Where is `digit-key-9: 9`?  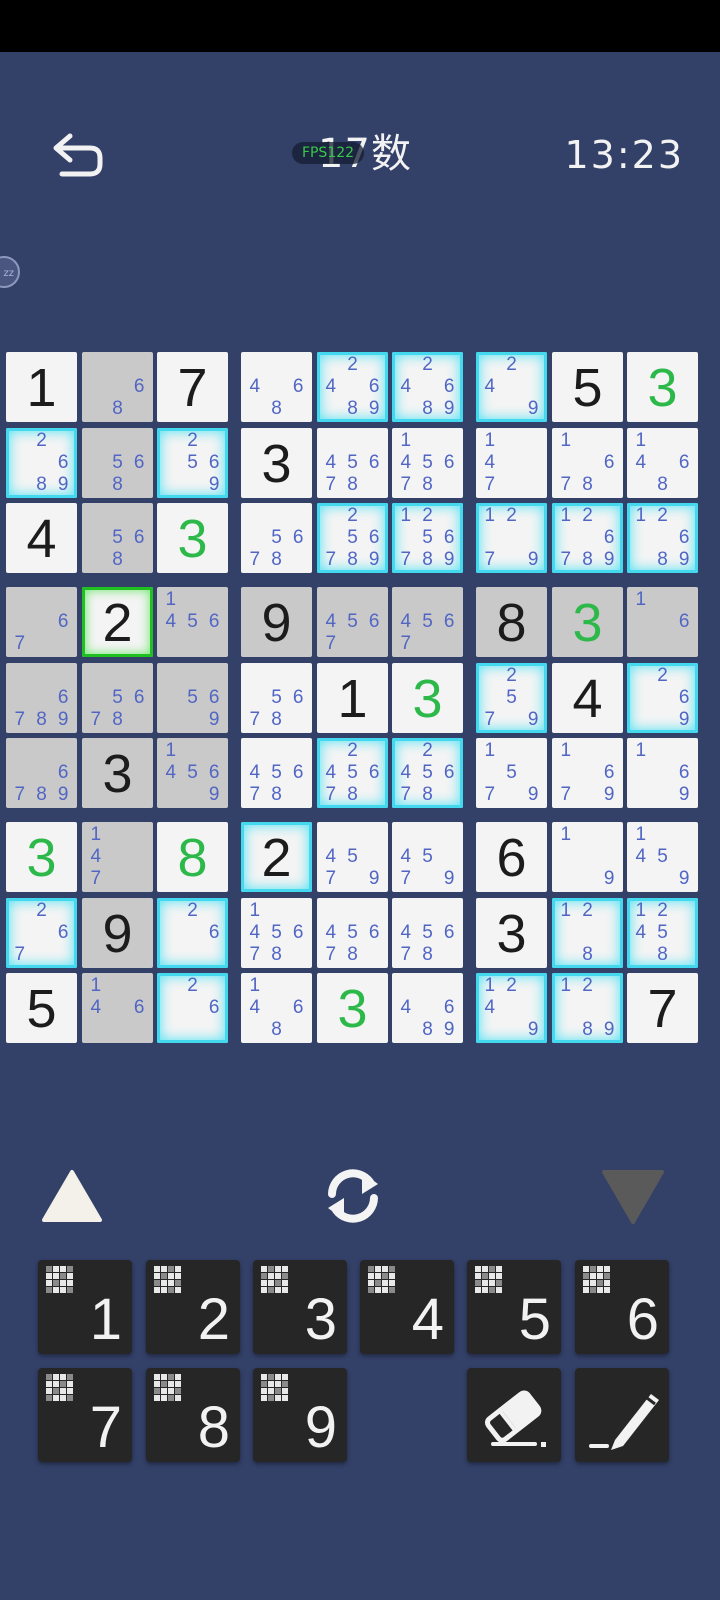 digit-key-9: 9 is located at coordinates (300, 1415).